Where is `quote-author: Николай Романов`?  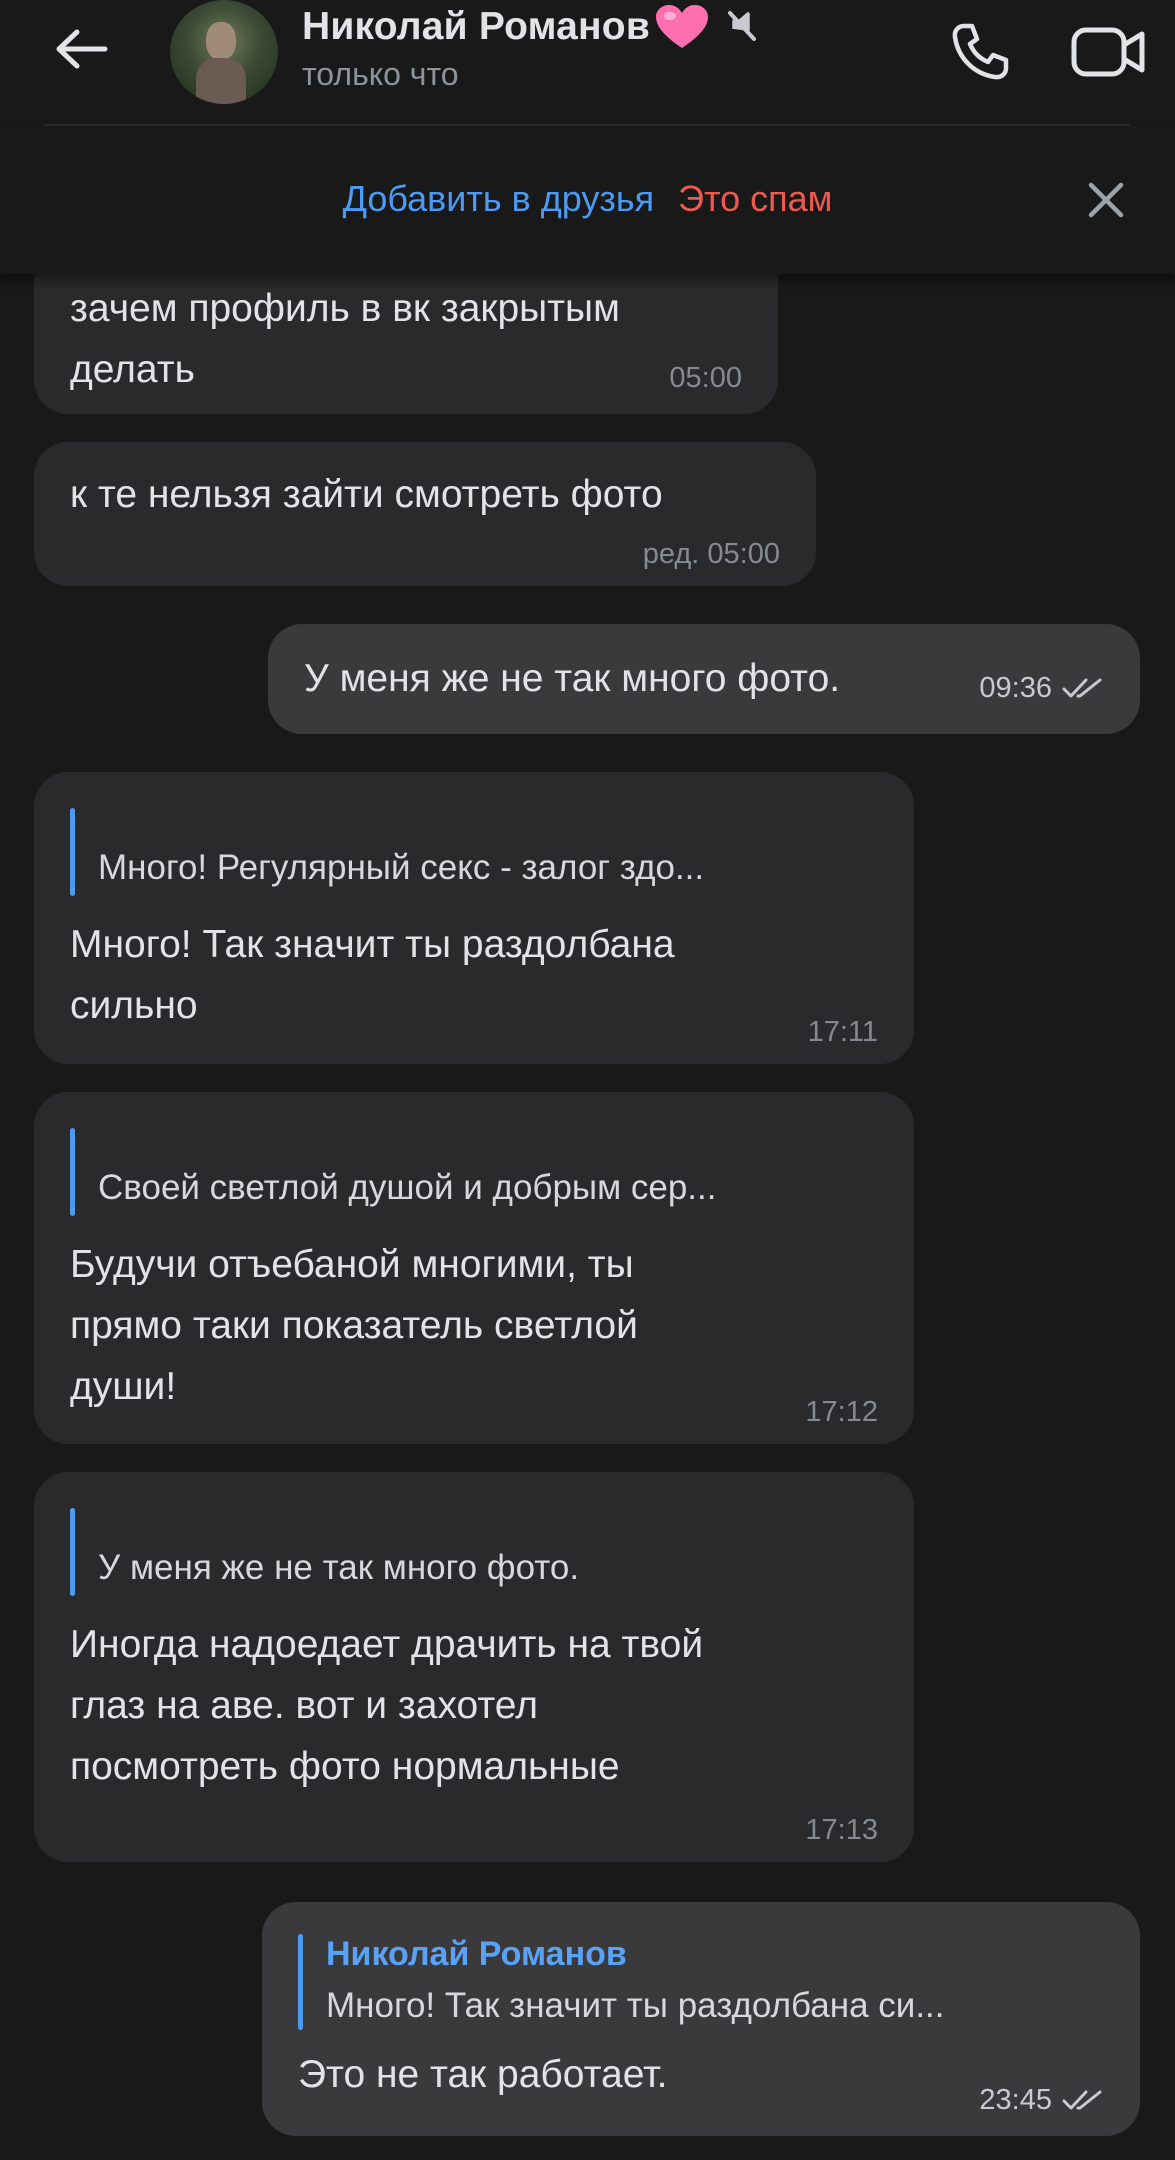 quote-author: Николай Романов is located at coordinates (476, 1954).